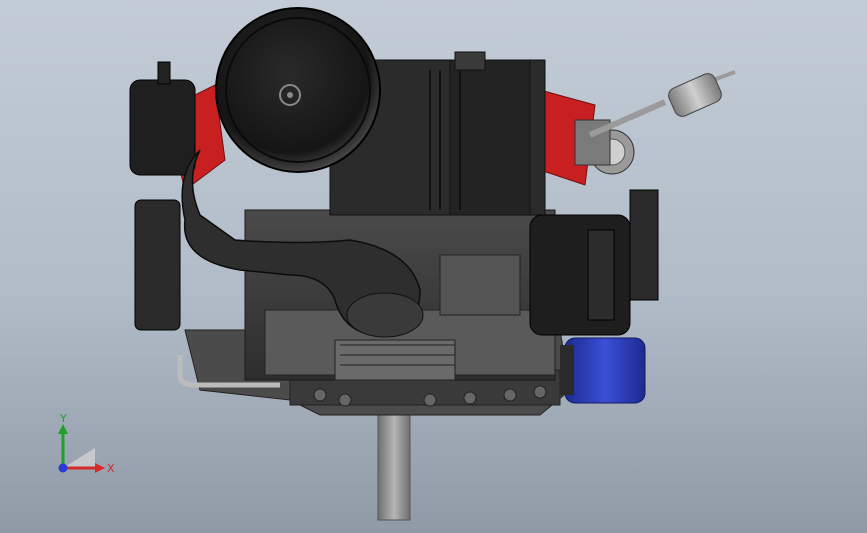  I want to click on orientation-triad: Y X, so click(85, 445).